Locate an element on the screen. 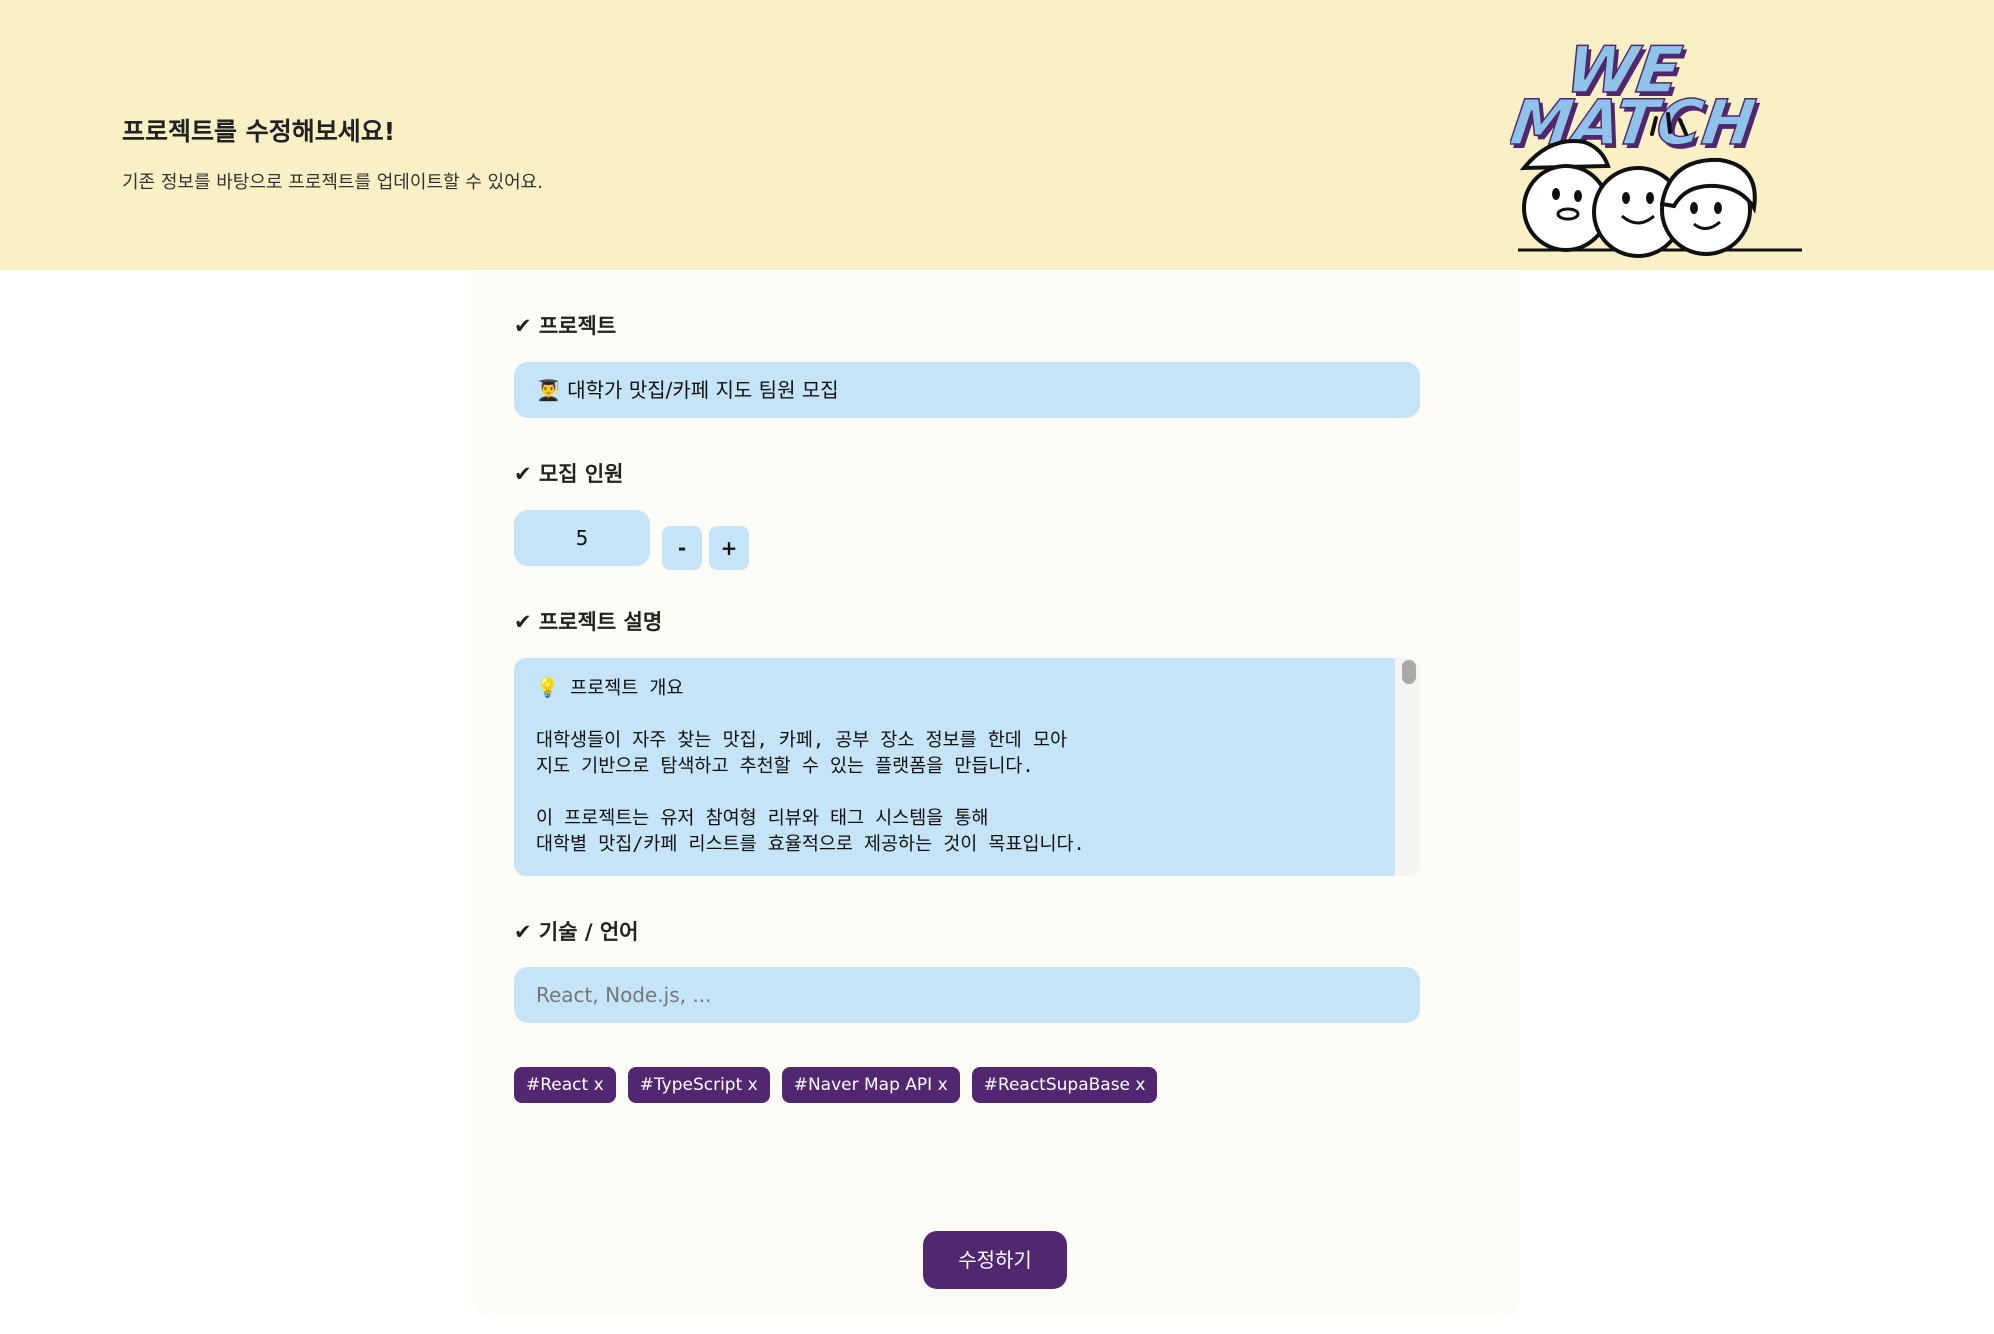  tag-react: #React x is located at coordinates (565, 1085).